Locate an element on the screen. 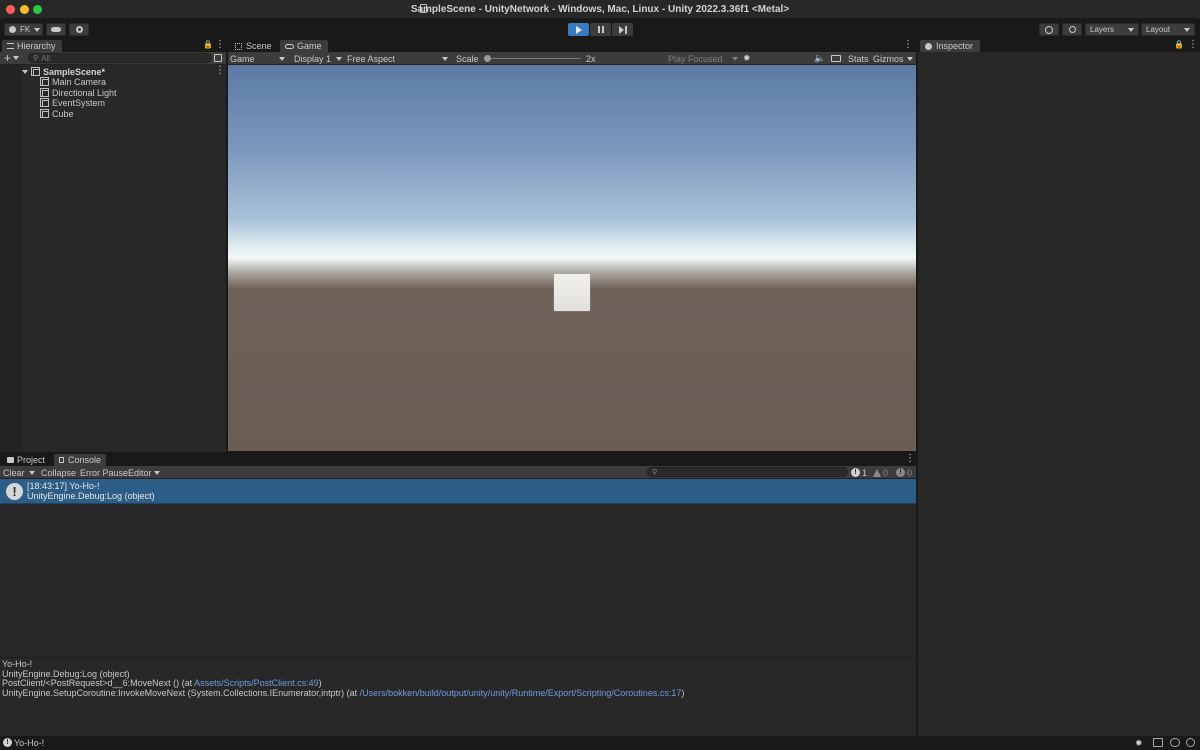  tab-project-label: Project is located at coordinates (30, 460).